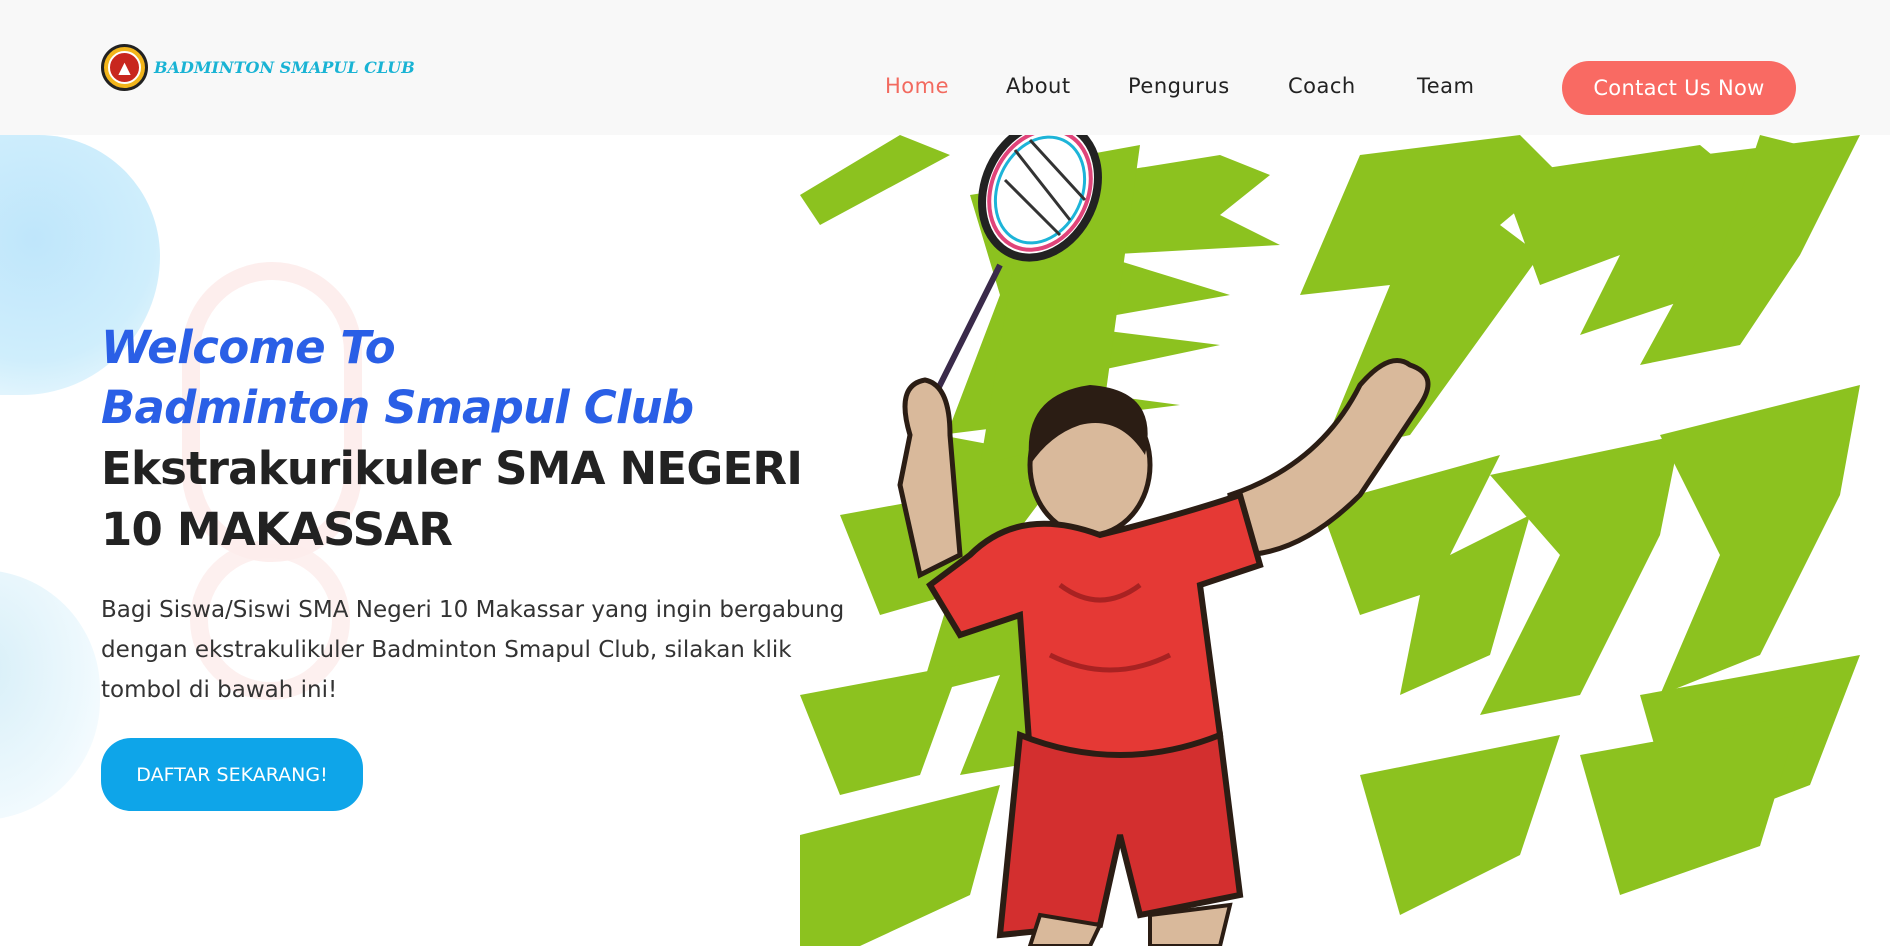  What do you see at coordinates (397, 407) in the screenshot?
I see `hero-club-name: Badminton Smapul Club` at bounding box center [397, 407].